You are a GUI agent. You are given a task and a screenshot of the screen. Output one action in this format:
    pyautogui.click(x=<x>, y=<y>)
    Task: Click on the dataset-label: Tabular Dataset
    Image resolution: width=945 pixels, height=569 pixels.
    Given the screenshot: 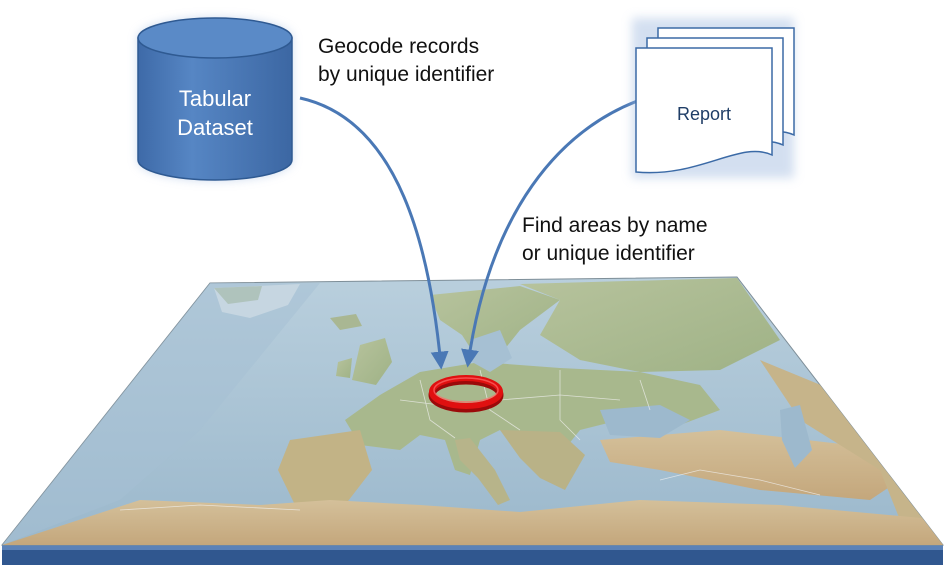 What is the action you would take?
    pyautogui.click(x=215, y=113)
    